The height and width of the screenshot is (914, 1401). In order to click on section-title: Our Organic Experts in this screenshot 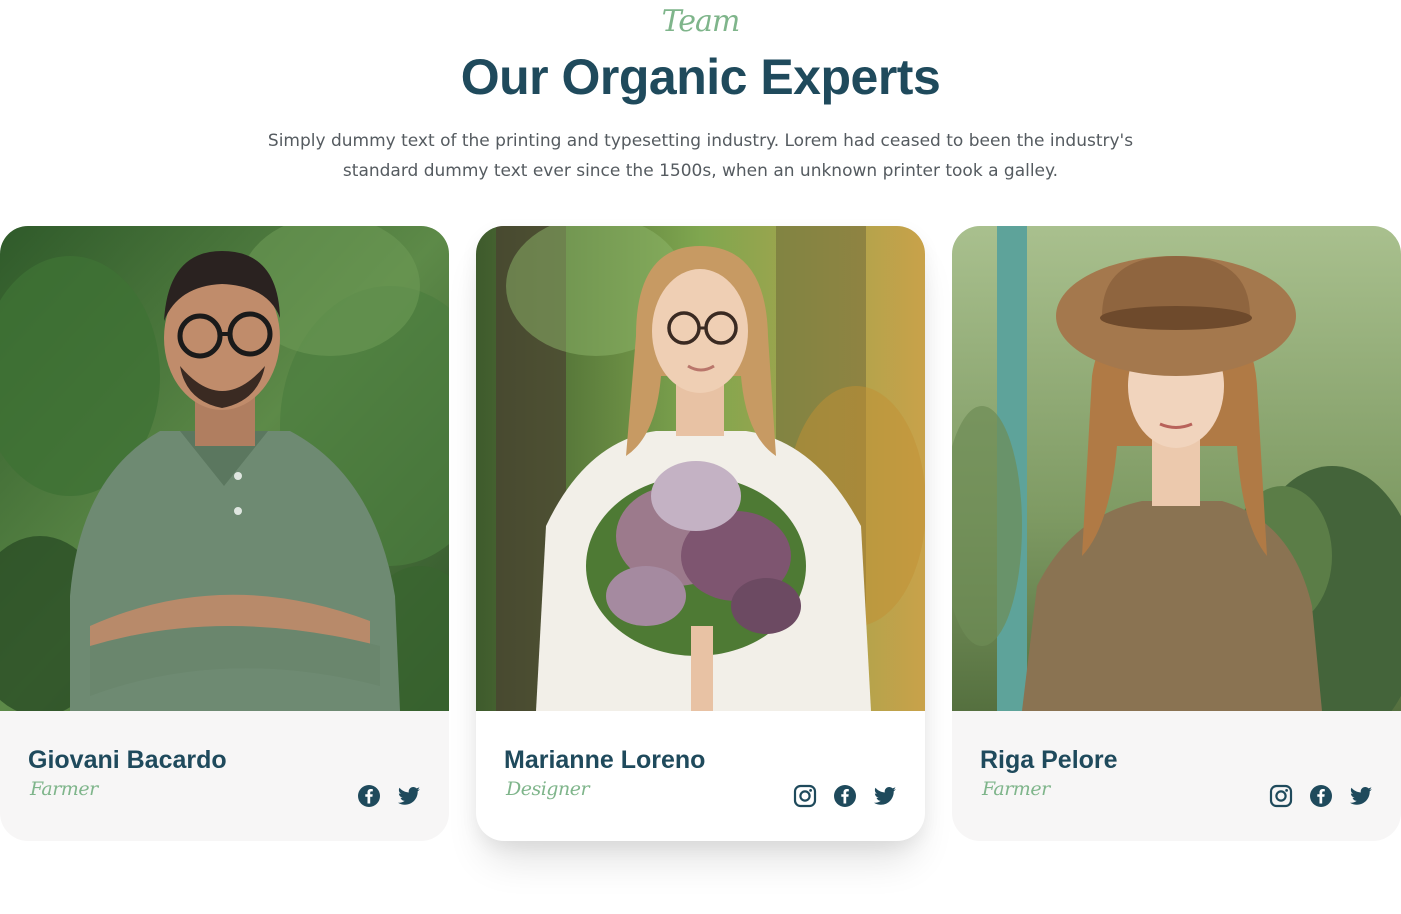, I will do `click(700, 77)`.